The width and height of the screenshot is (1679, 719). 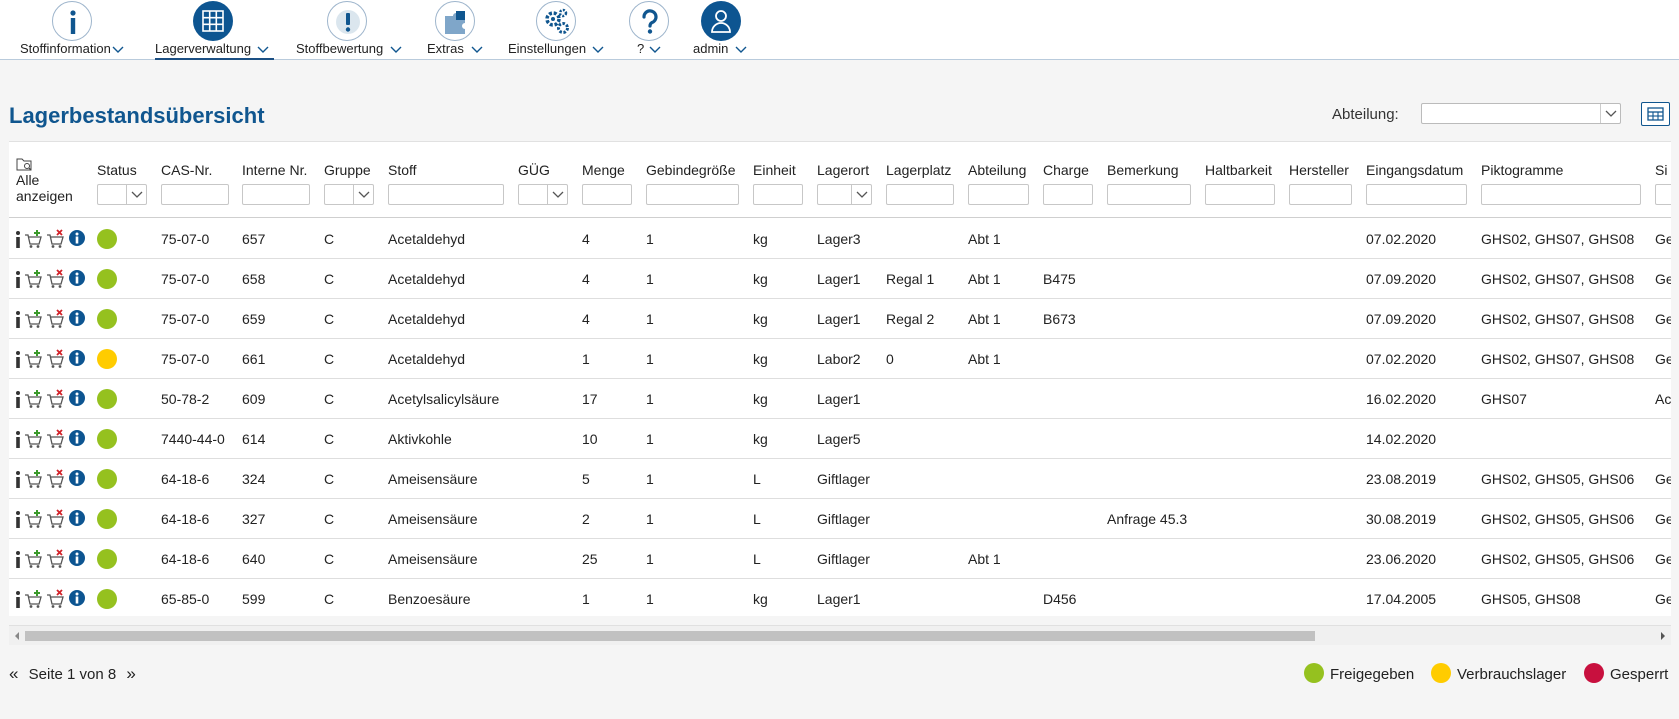 I want to click on filter-abteilung, so click(x=998, y=194).